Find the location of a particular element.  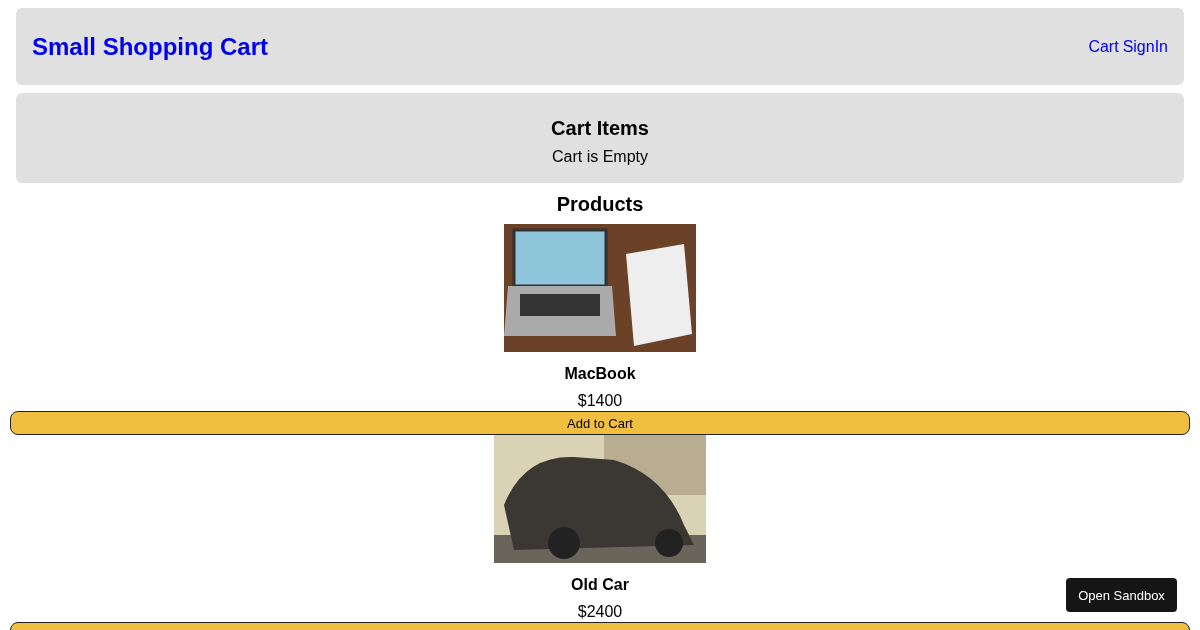

product-price: $1400 is located at coordinates (600, 401).